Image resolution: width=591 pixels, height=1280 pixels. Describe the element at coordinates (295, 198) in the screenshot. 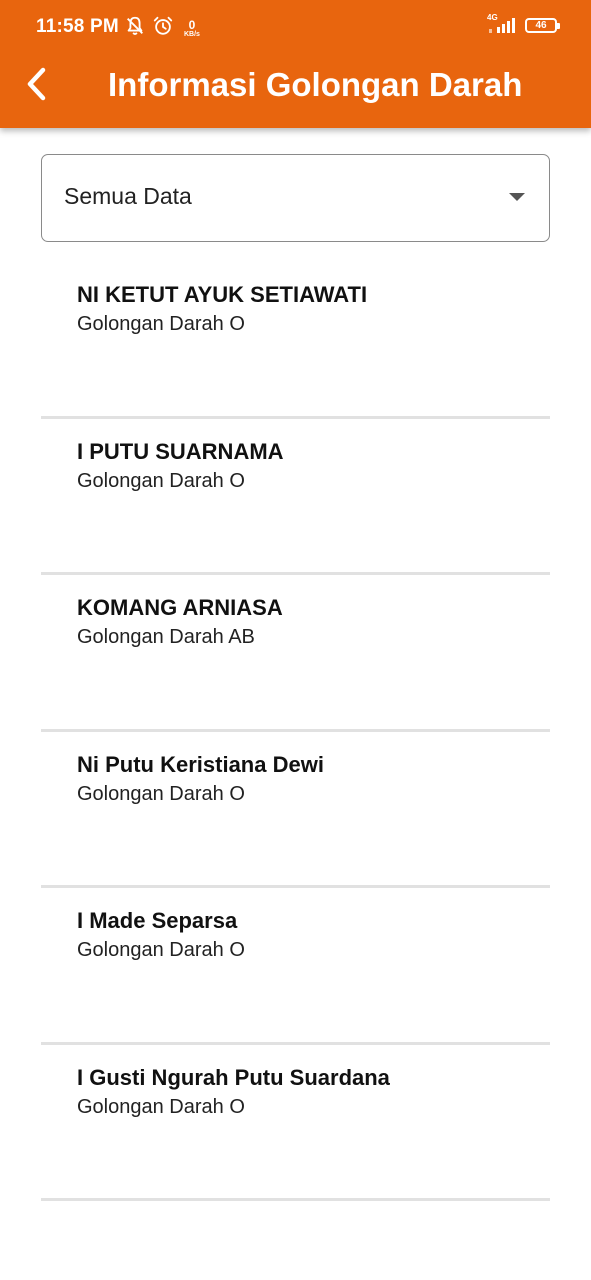

I see `filter-dropdown: Semua Data` at that location.